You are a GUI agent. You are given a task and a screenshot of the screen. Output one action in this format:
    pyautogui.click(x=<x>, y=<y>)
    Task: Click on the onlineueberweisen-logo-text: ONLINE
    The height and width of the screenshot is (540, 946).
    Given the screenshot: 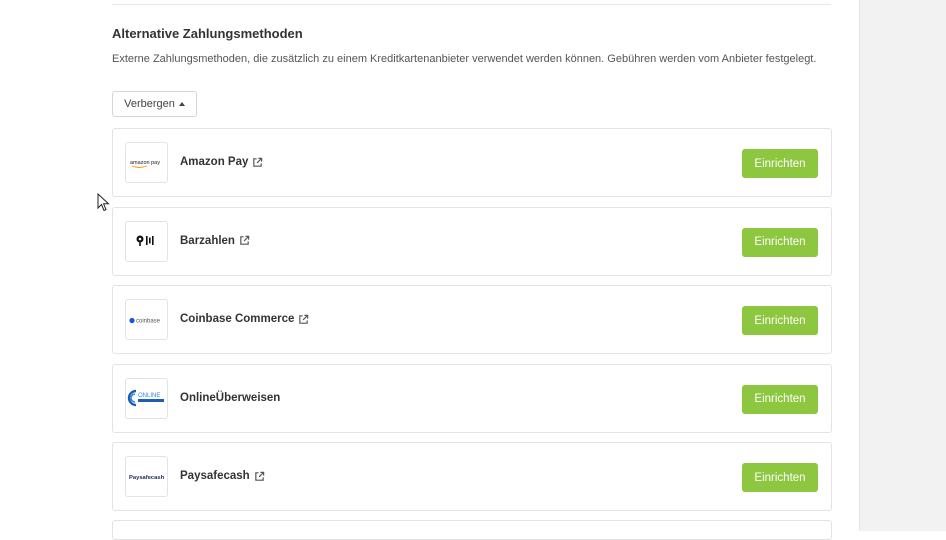 What is the action you would take?
    pyautogui.click(x=149, y=396)
    